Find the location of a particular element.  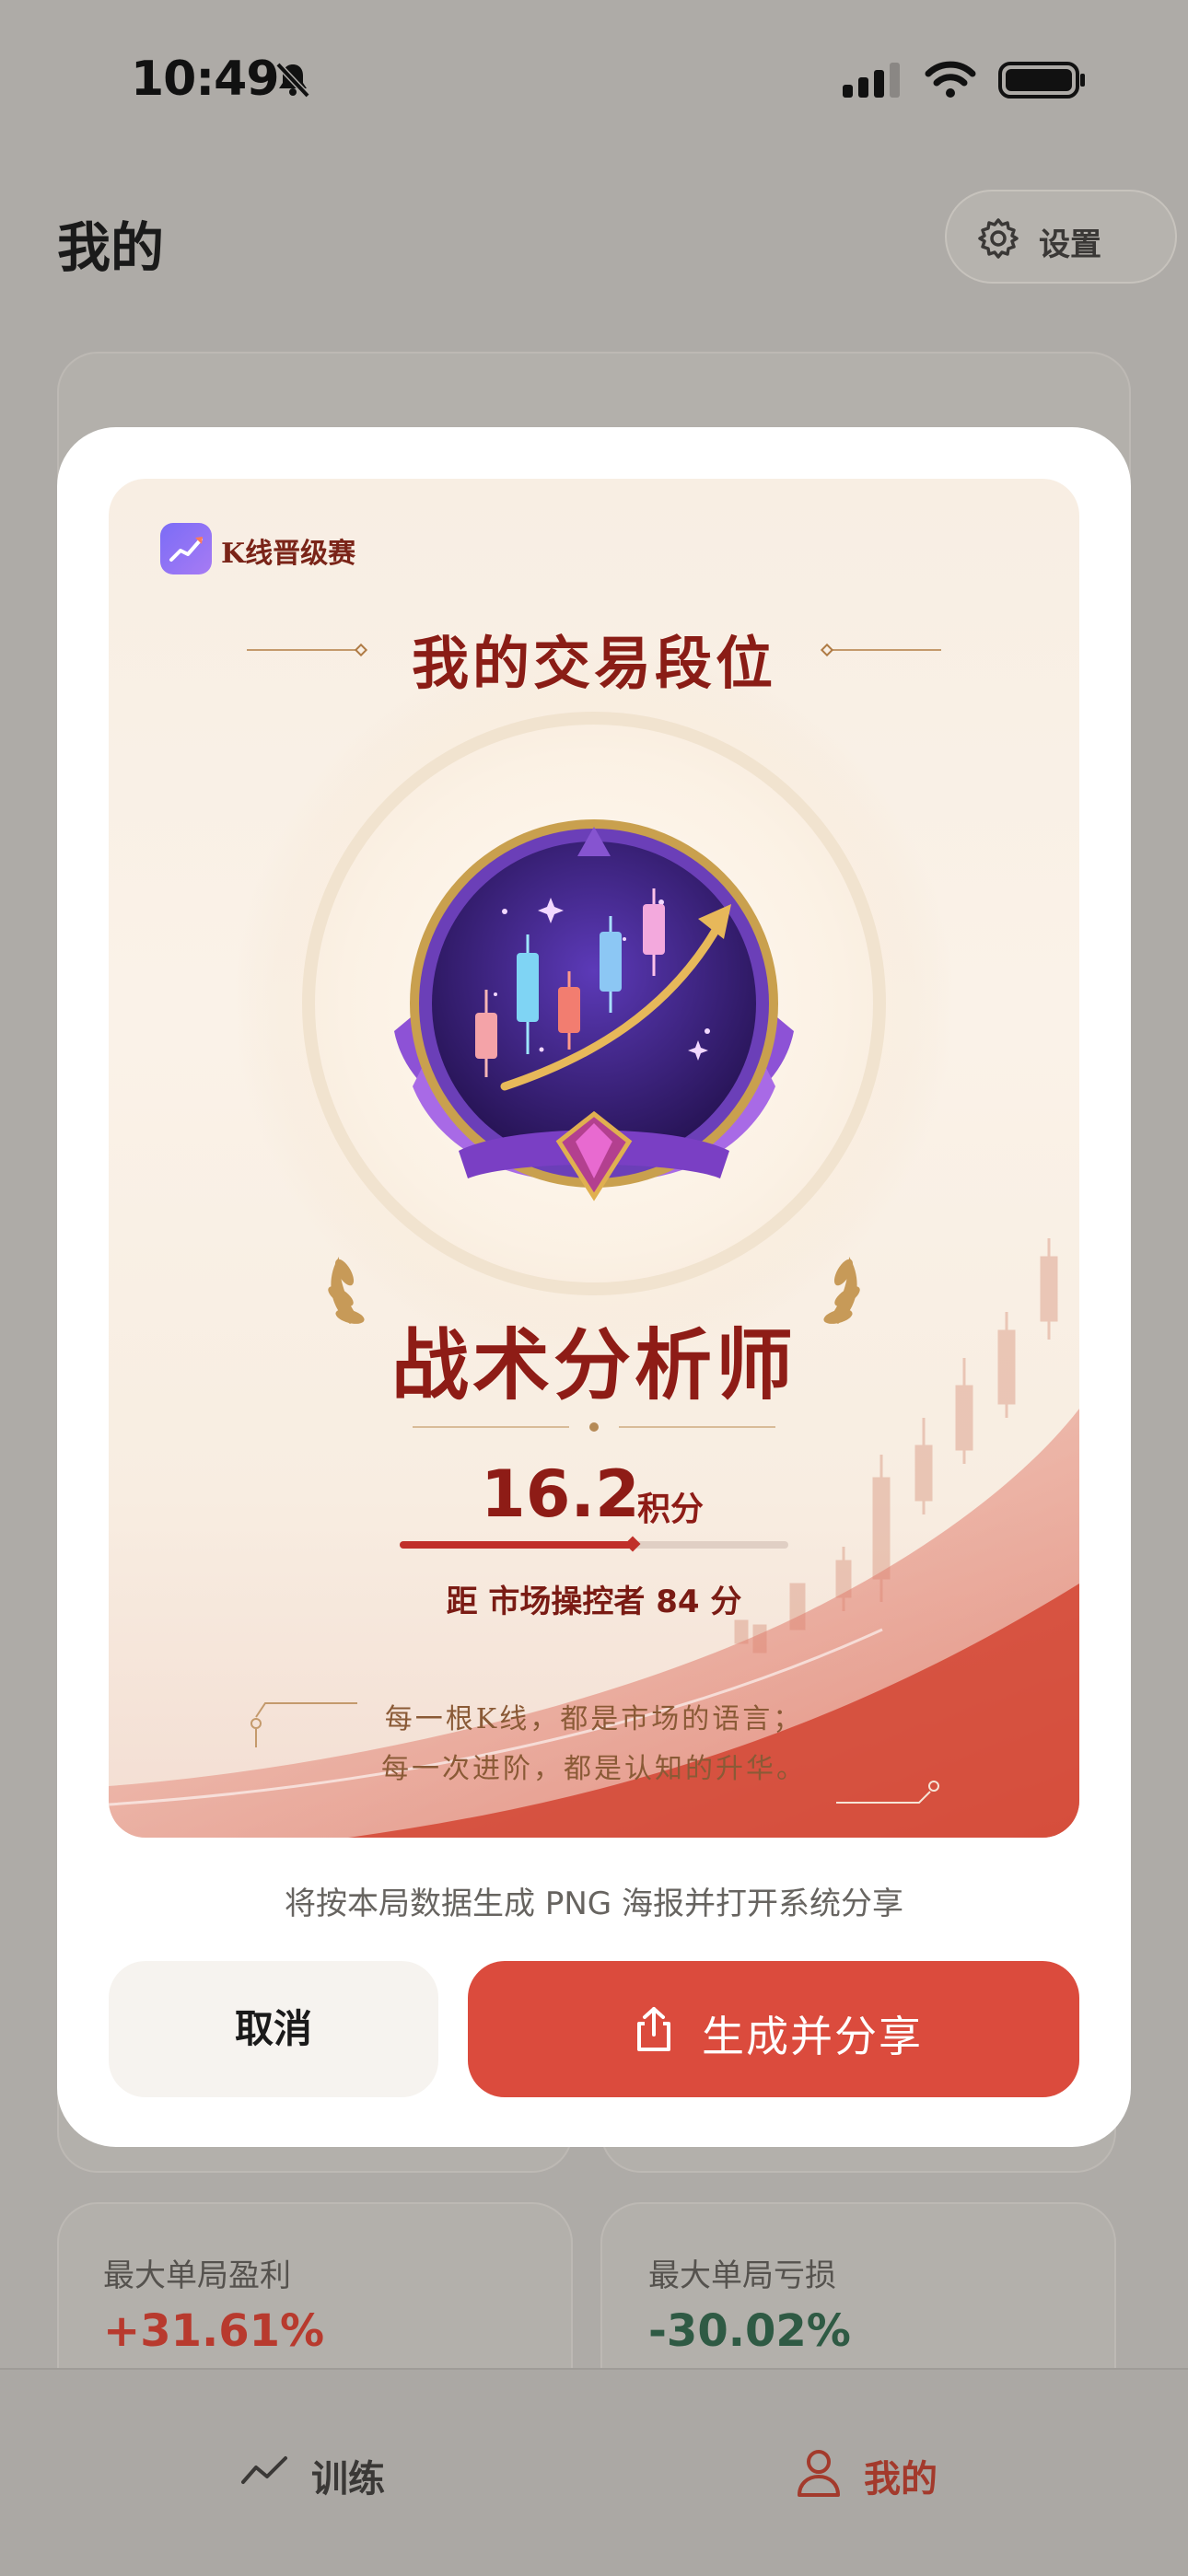

quote-line-2: 每一次进阶，都是认知的升华。 is located at coordinates (594, 1769).